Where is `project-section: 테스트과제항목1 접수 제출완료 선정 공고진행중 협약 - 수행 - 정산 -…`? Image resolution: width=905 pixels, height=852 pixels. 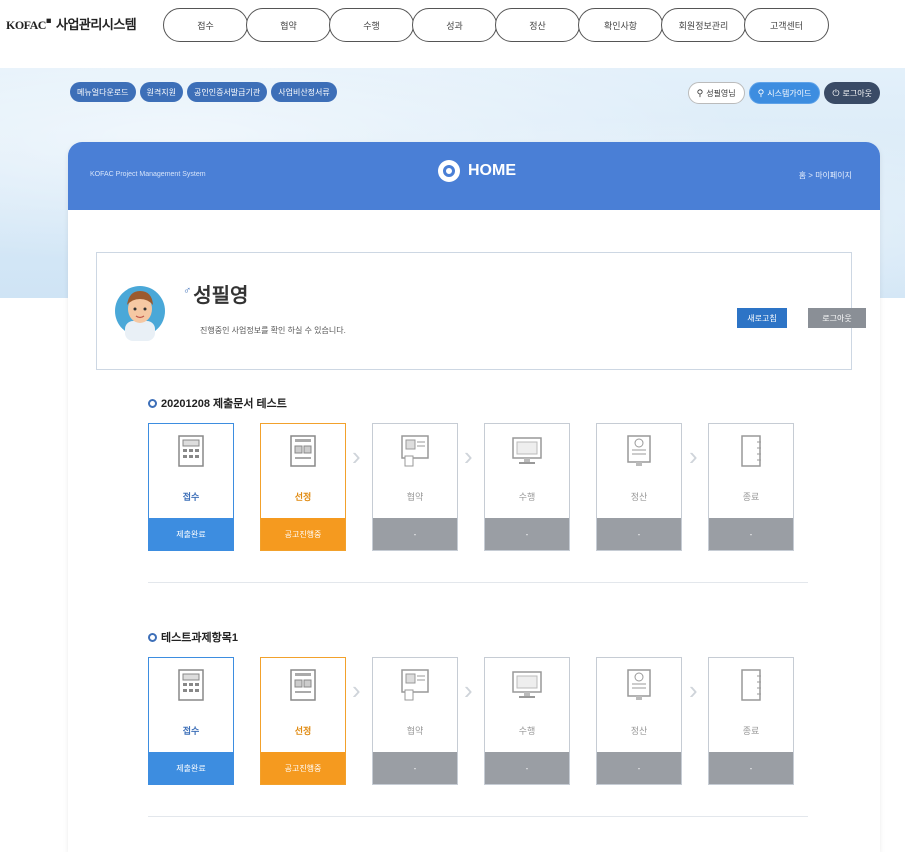
project-section: 테스트과제항목1 접수 제출완료 선정 공고진행중 협약 - 수행 - 정산 -… is located at coordinates (478, 709).